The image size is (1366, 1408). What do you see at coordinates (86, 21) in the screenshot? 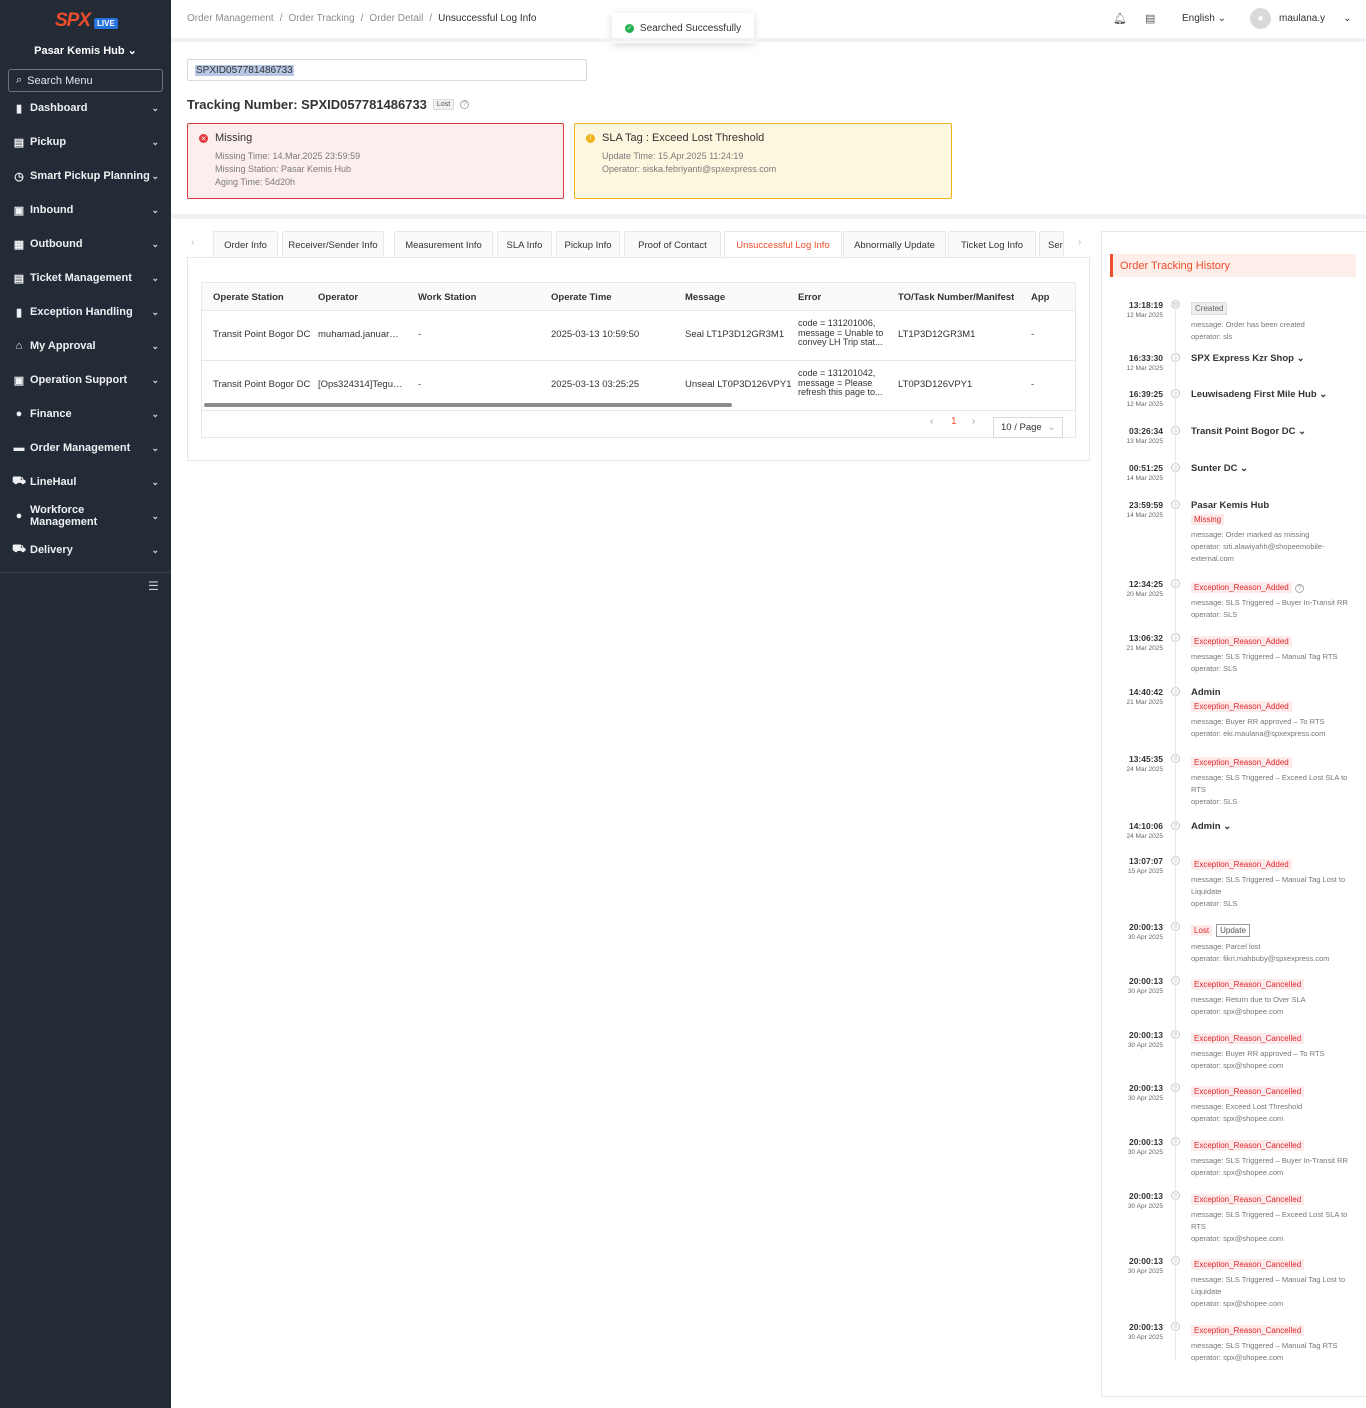
I see `spx-logo: SPX LIVE` at bounding box center [86, 21].